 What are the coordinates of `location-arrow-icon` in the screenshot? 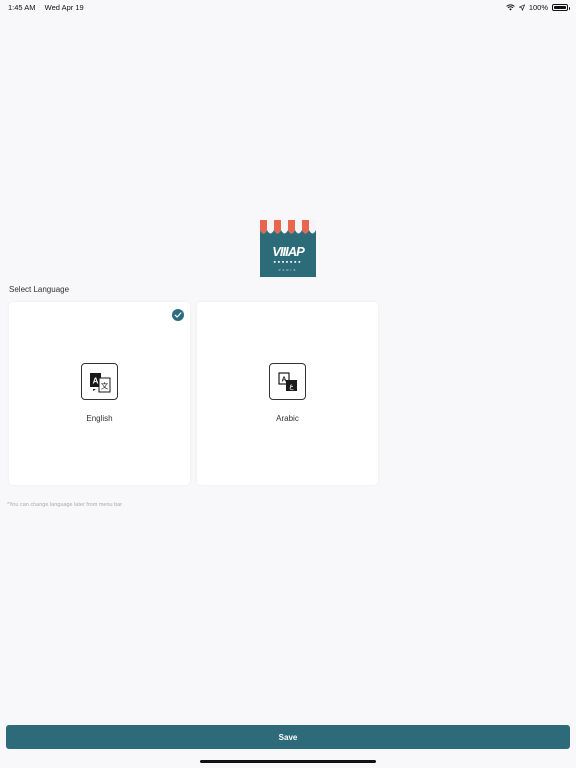 It's located at (521, 7).